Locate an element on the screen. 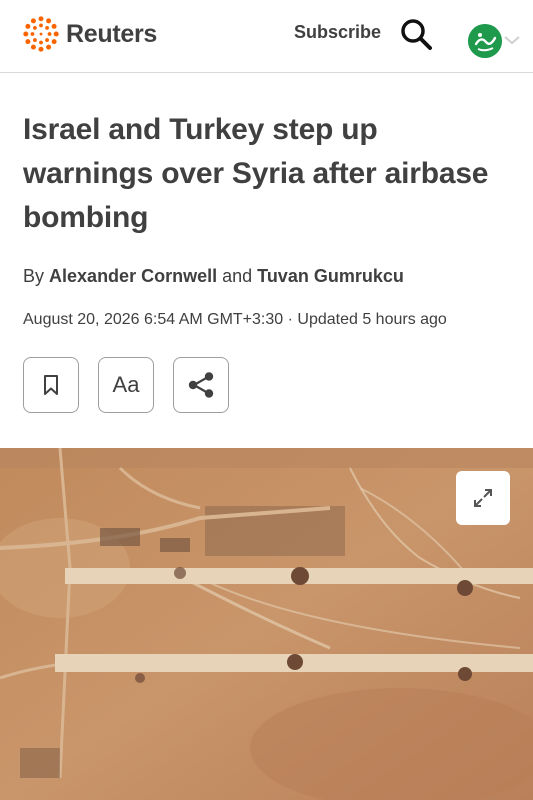 Image resolution: width=533 pixels, height=800 pixels. bookmark-icon is located at coordinates (51, 385).